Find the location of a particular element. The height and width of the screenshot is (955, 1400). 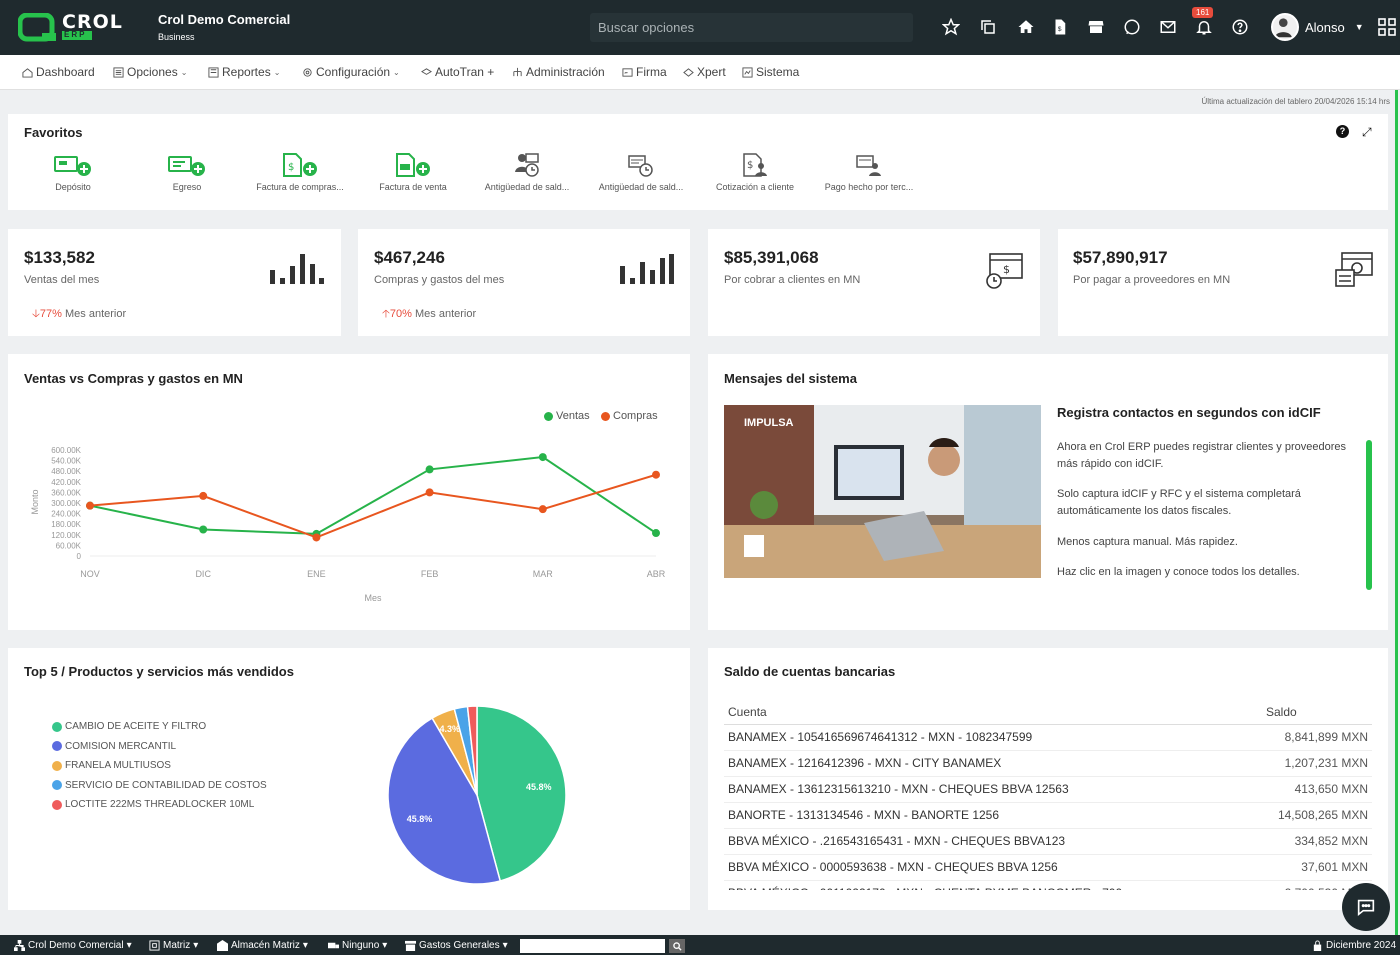

kpi-value: $85,391,068 is located at coordinates (771, 257).